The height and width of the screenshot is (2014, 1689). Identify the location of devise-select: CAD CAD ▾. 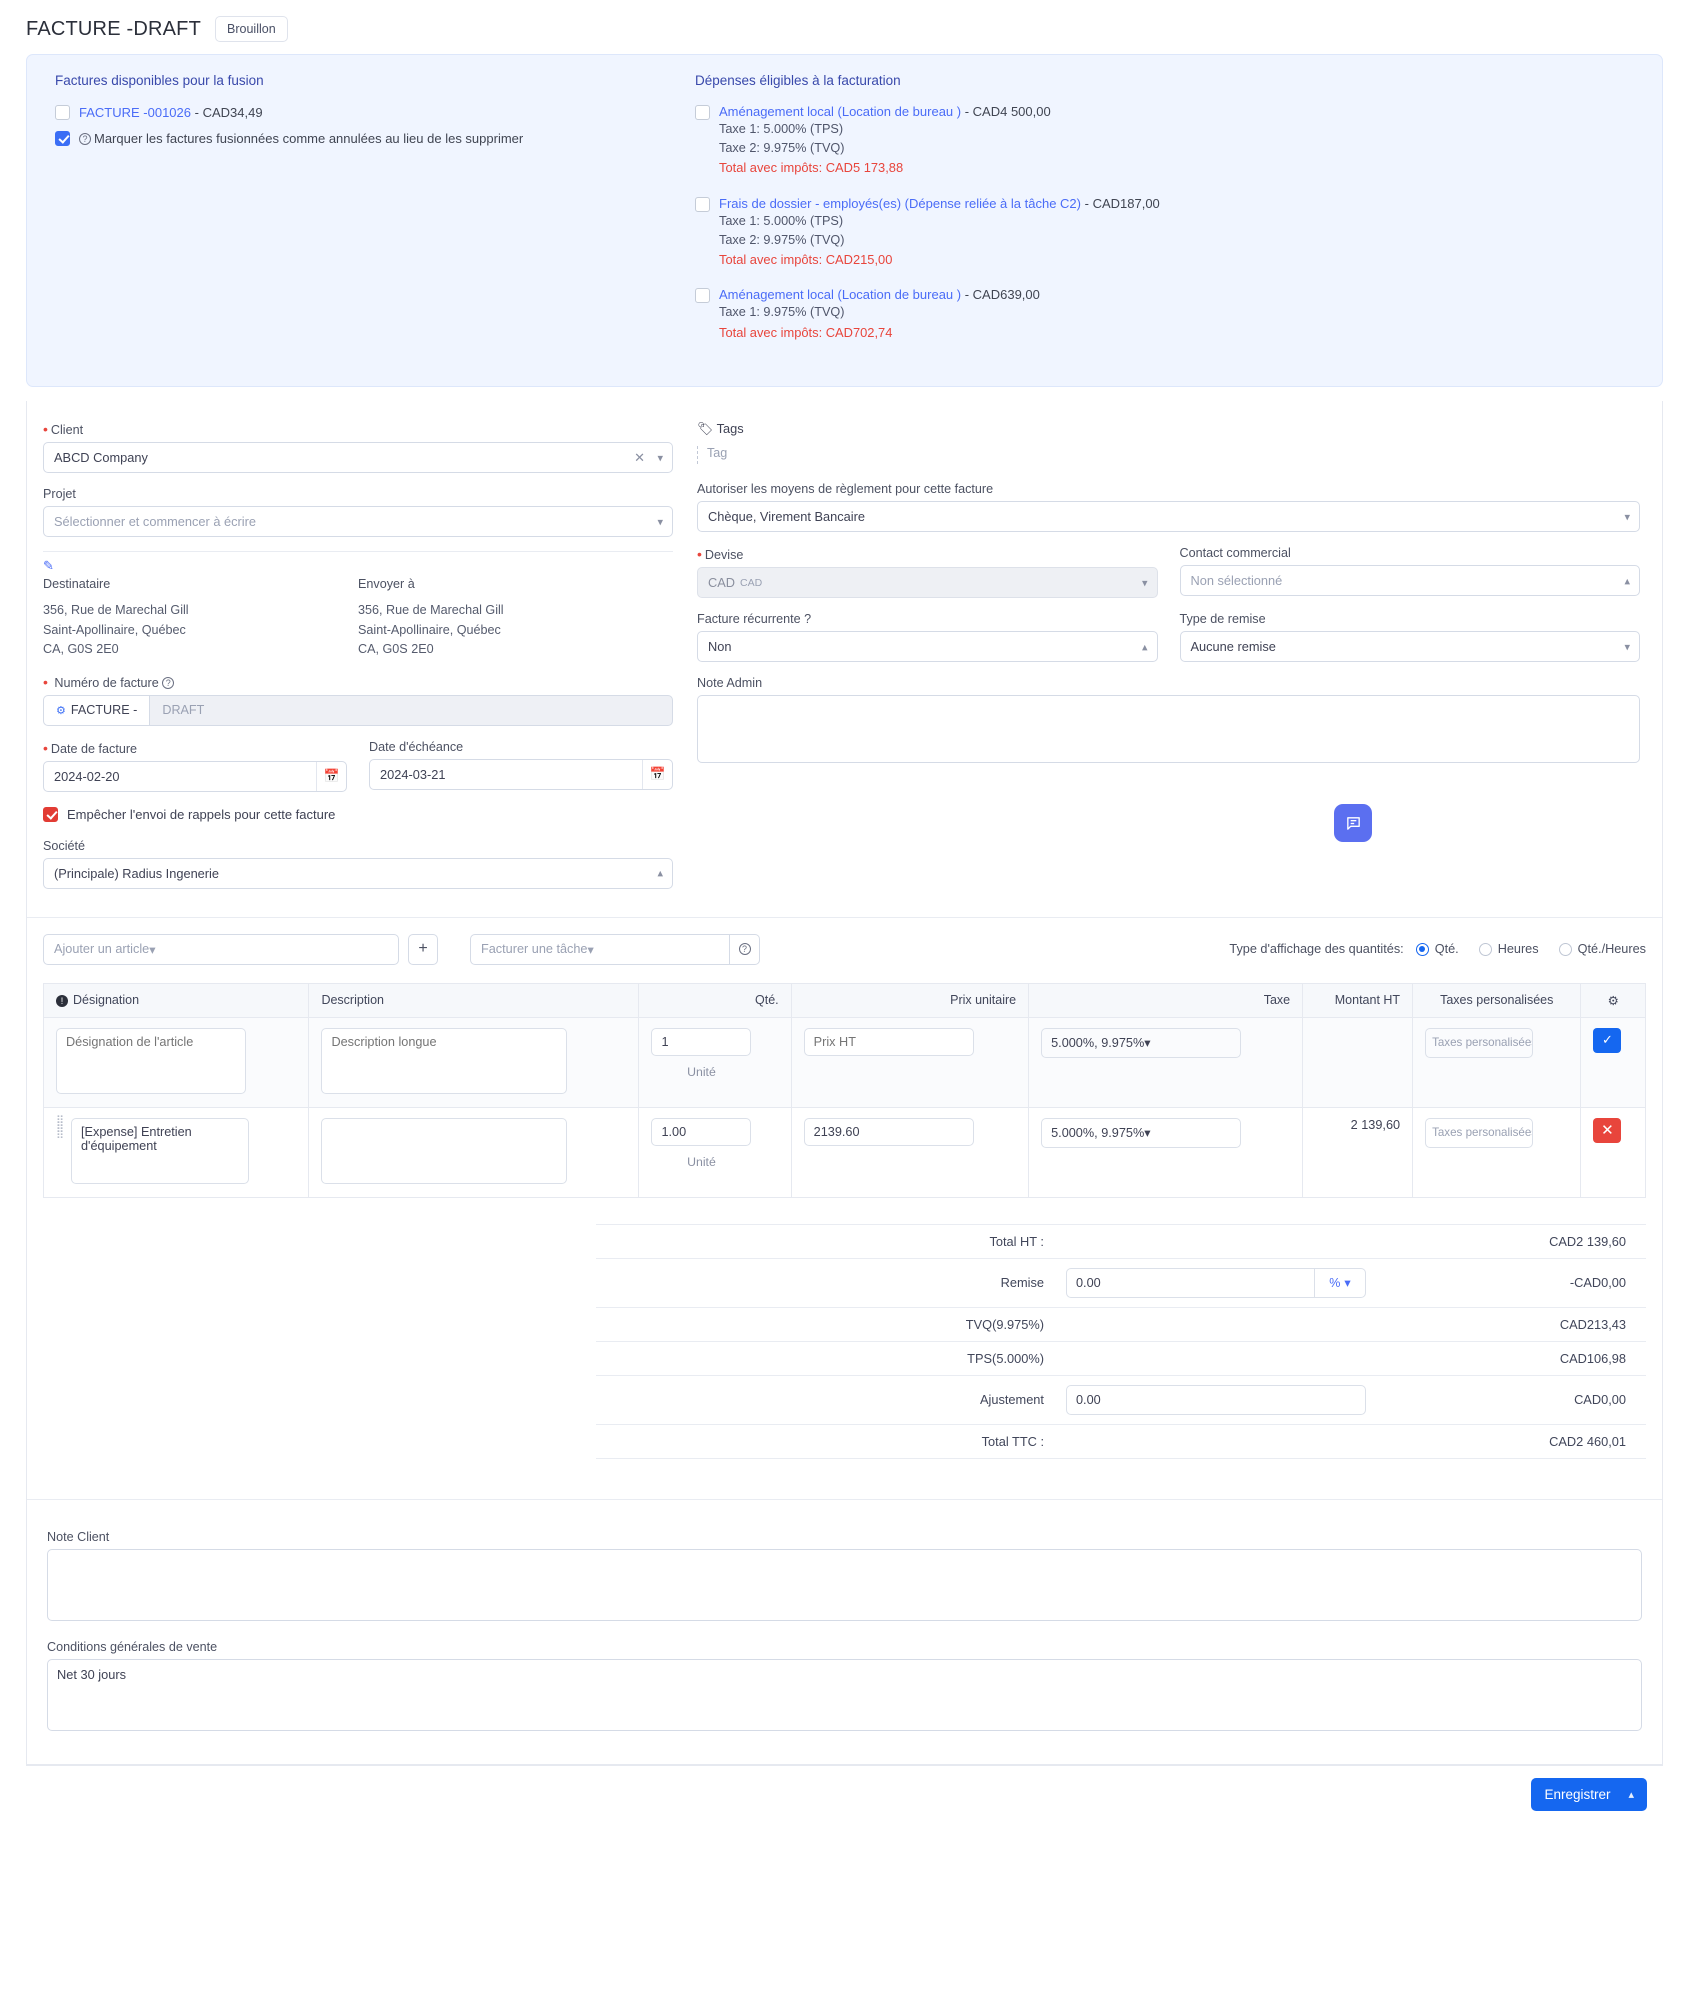
(927, 583).